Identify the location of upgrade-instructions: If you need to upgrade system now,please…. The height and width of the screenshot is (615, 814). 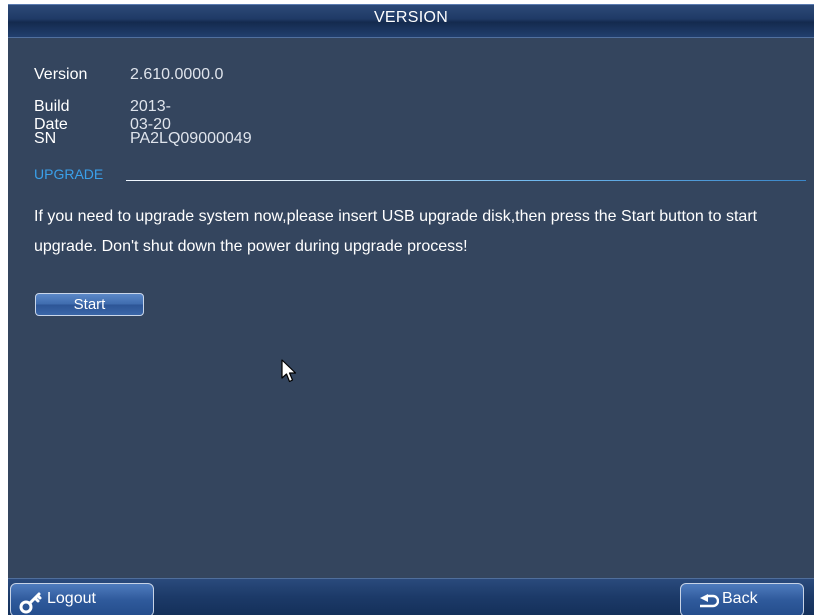
(396, 231).